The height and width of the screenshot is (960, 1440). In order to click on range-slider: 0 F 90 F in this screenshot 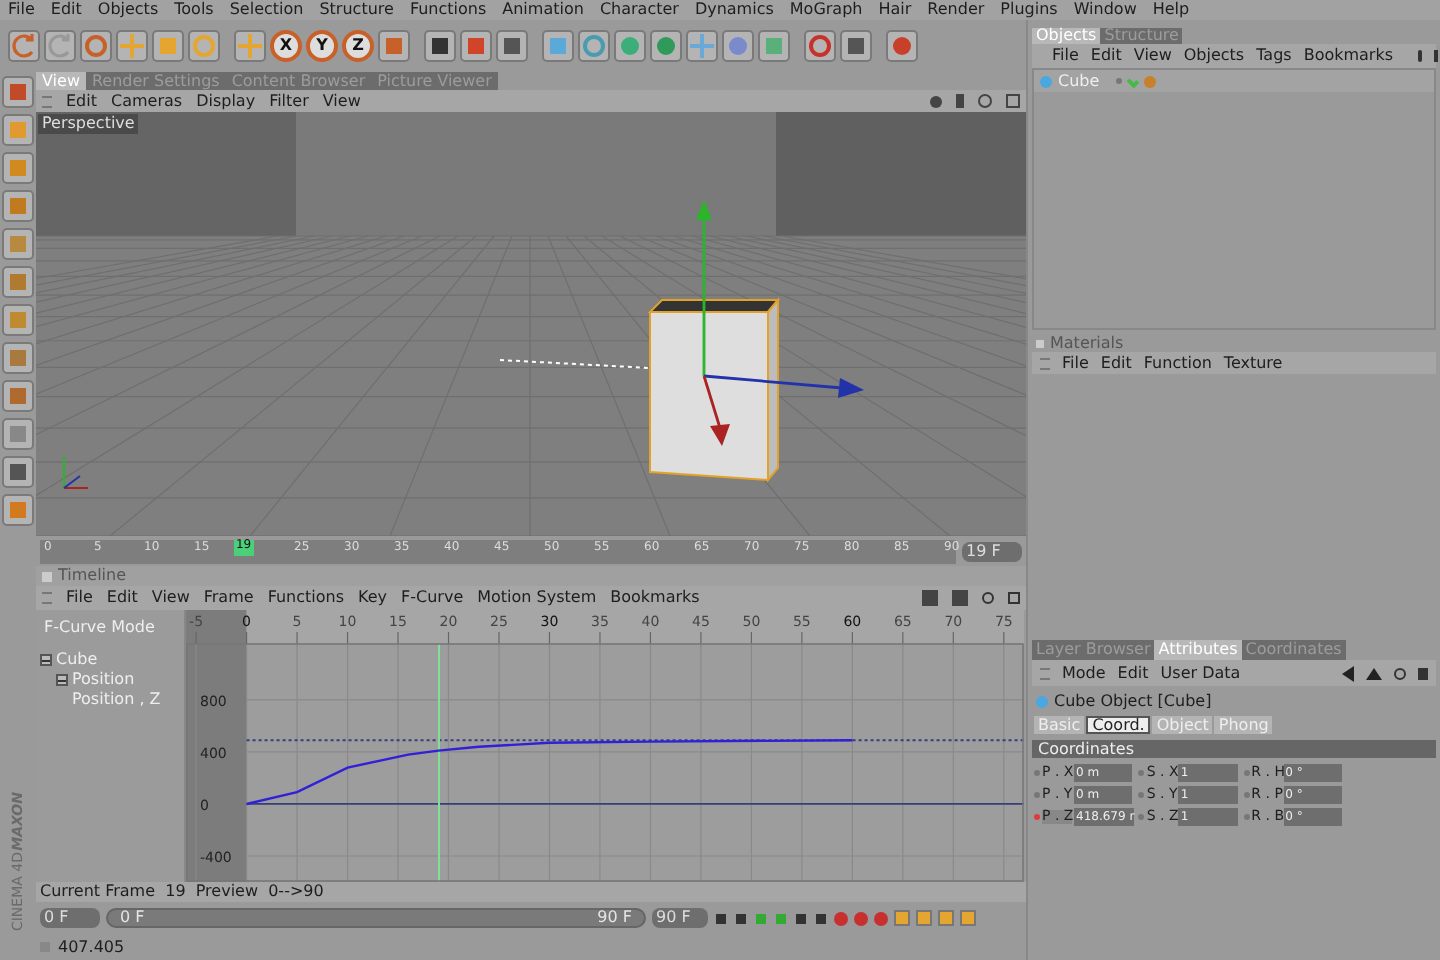, I will do `click(376, 918)`.